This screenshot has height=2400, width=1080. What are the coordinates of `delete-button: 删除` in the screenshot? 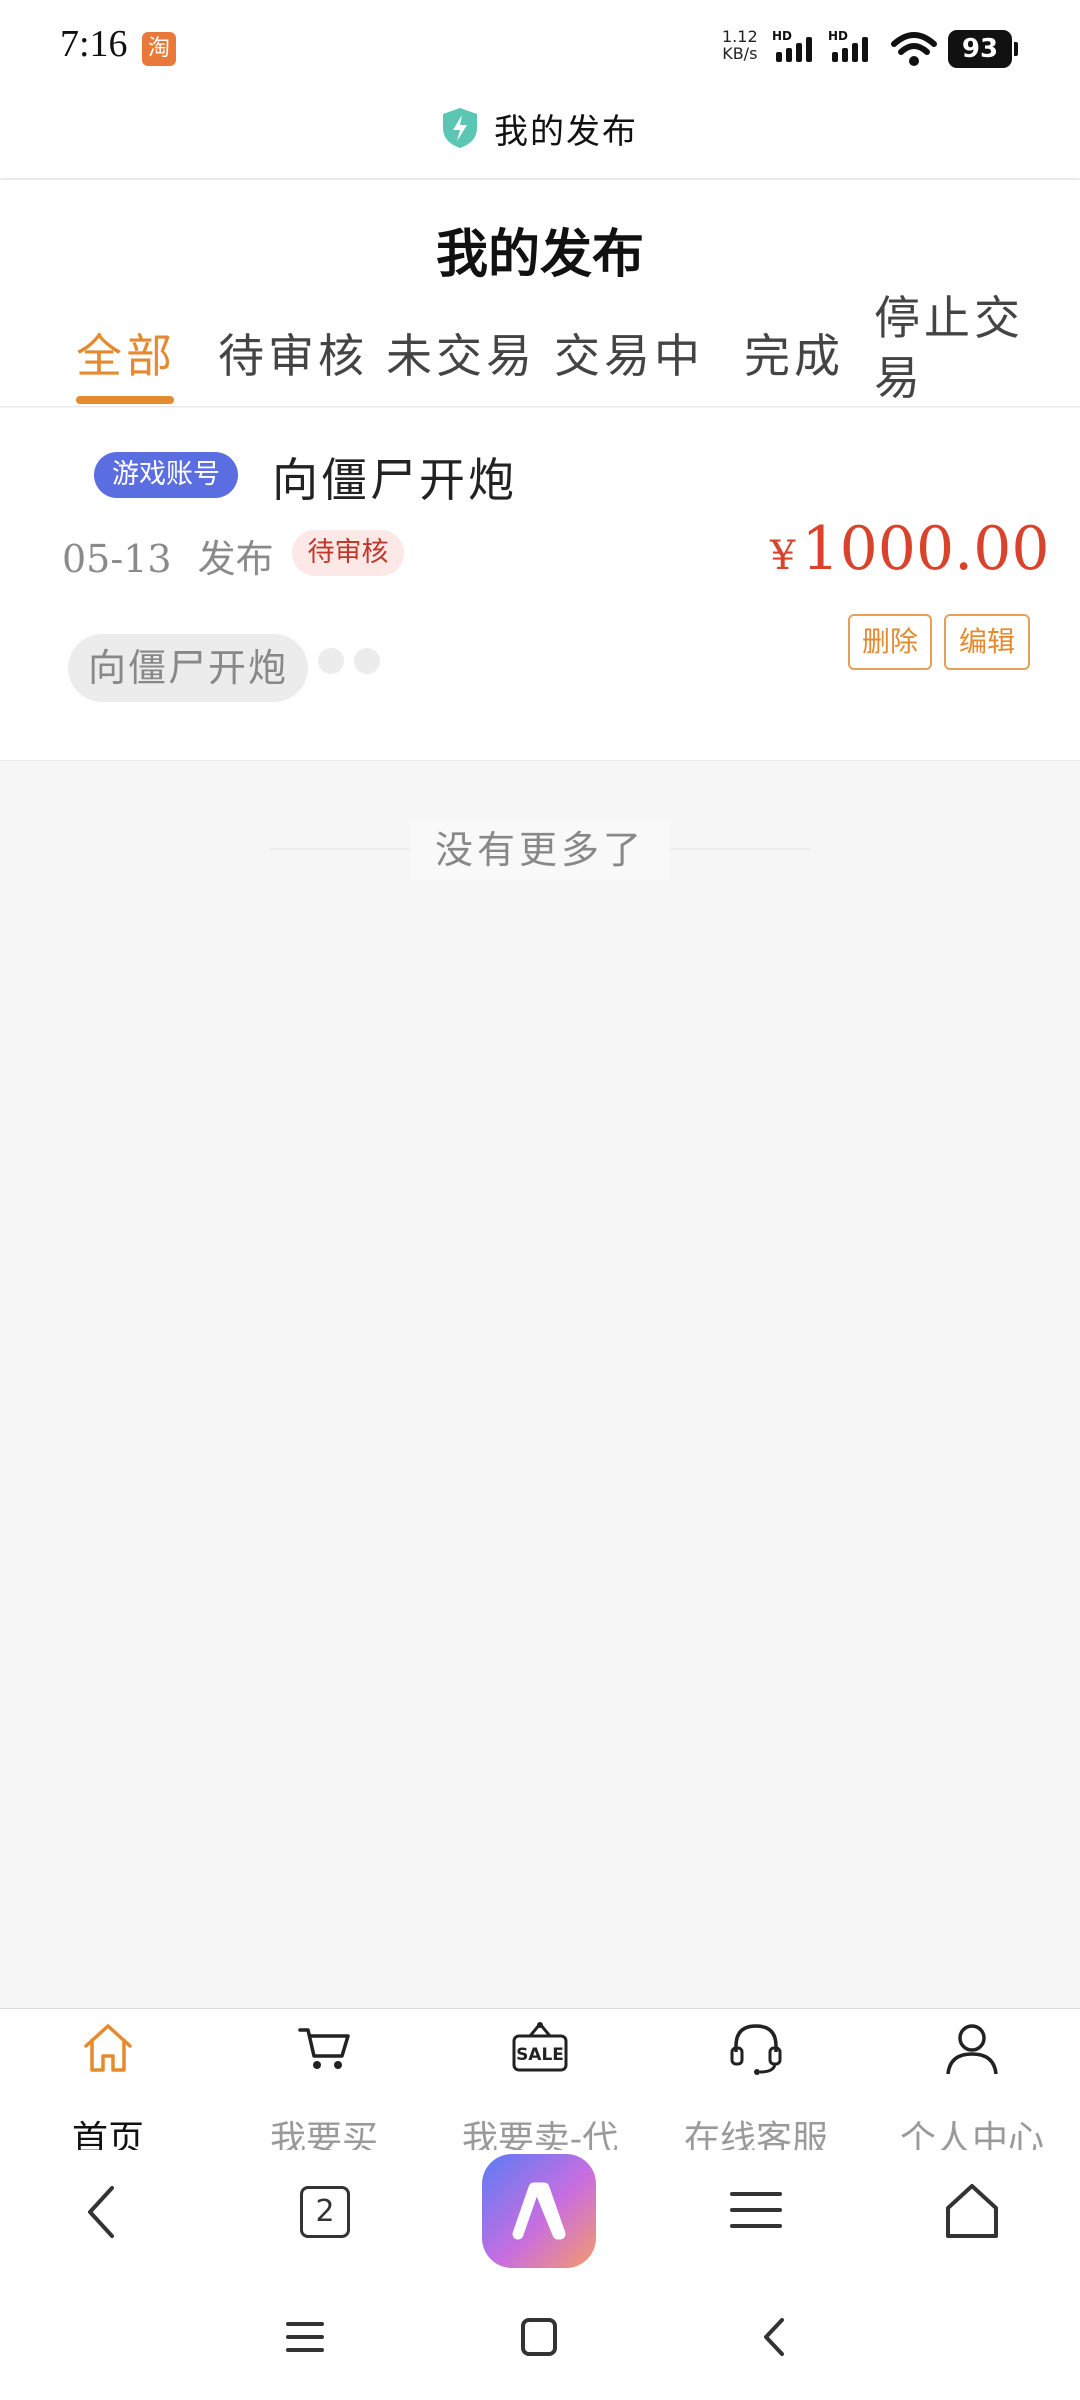 It's located at (890, 642).